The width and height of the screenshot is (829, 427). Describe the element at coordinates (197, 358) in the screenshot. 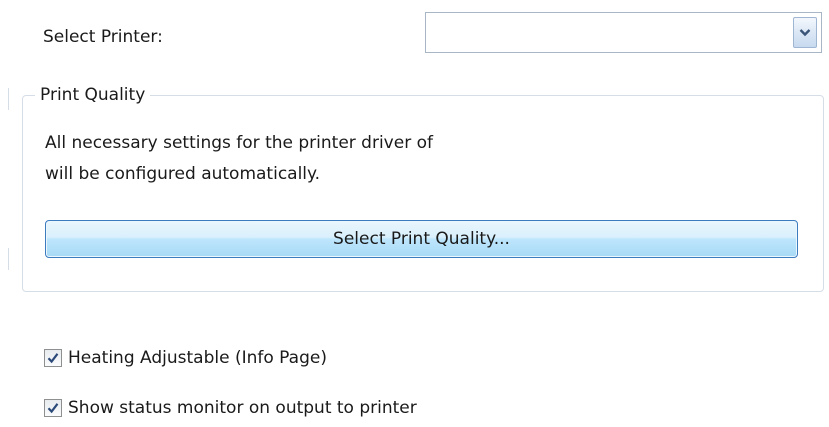

I see `heating-adjustable-label: Heating Adjustable (Info Page)` at that location.